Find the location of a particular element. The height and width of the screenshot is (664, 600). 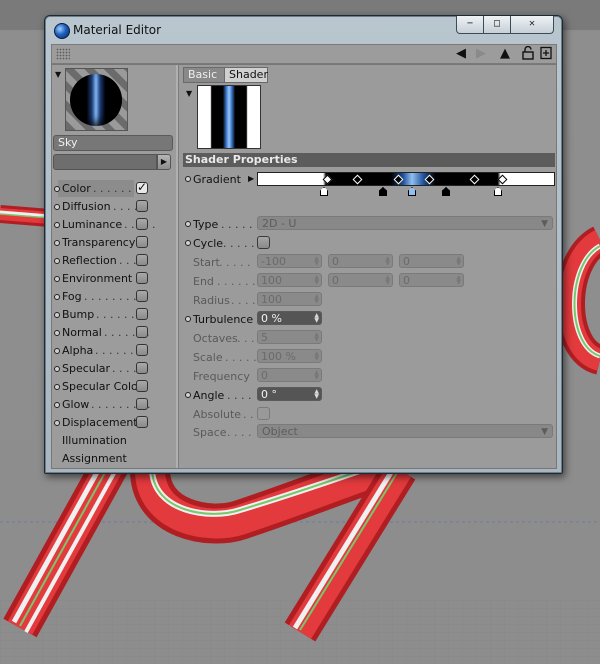

channel-item-alpha: Alpha. . . . . . . . is located at coordinates (115, 350).